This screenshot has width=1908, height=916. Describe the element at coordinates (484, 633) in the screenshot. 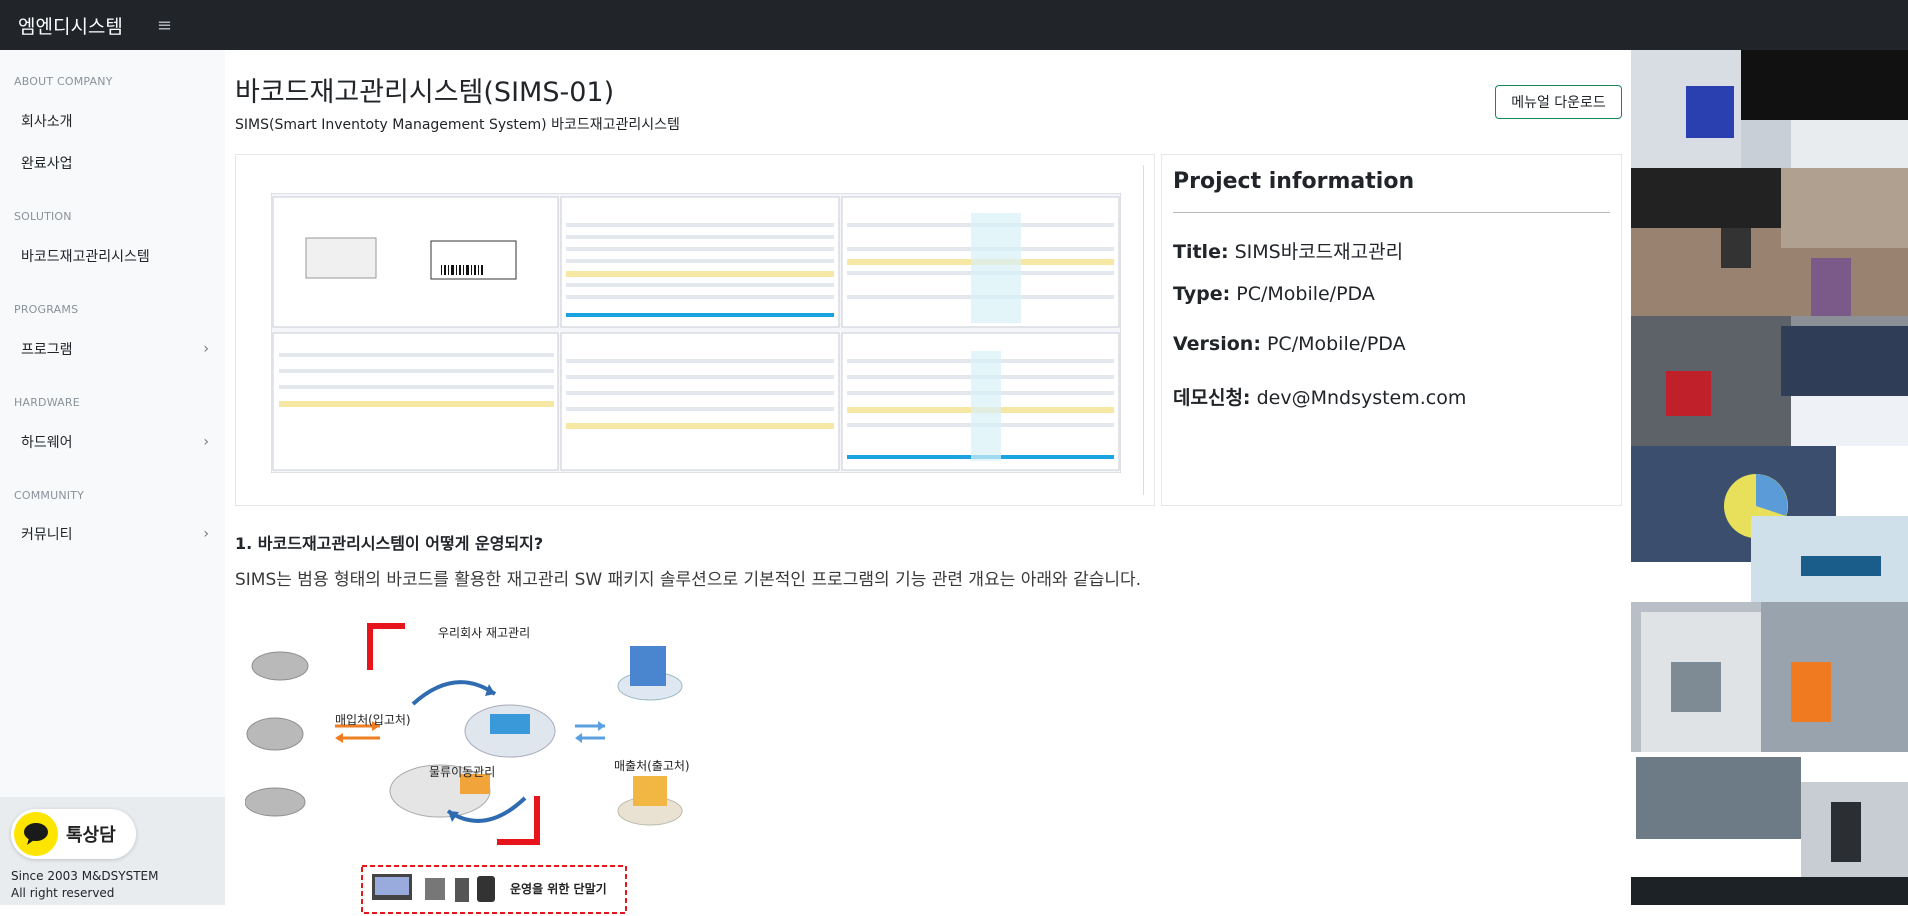

I see `diagram-label-our-company: 우리회사 재고관리` at that location.